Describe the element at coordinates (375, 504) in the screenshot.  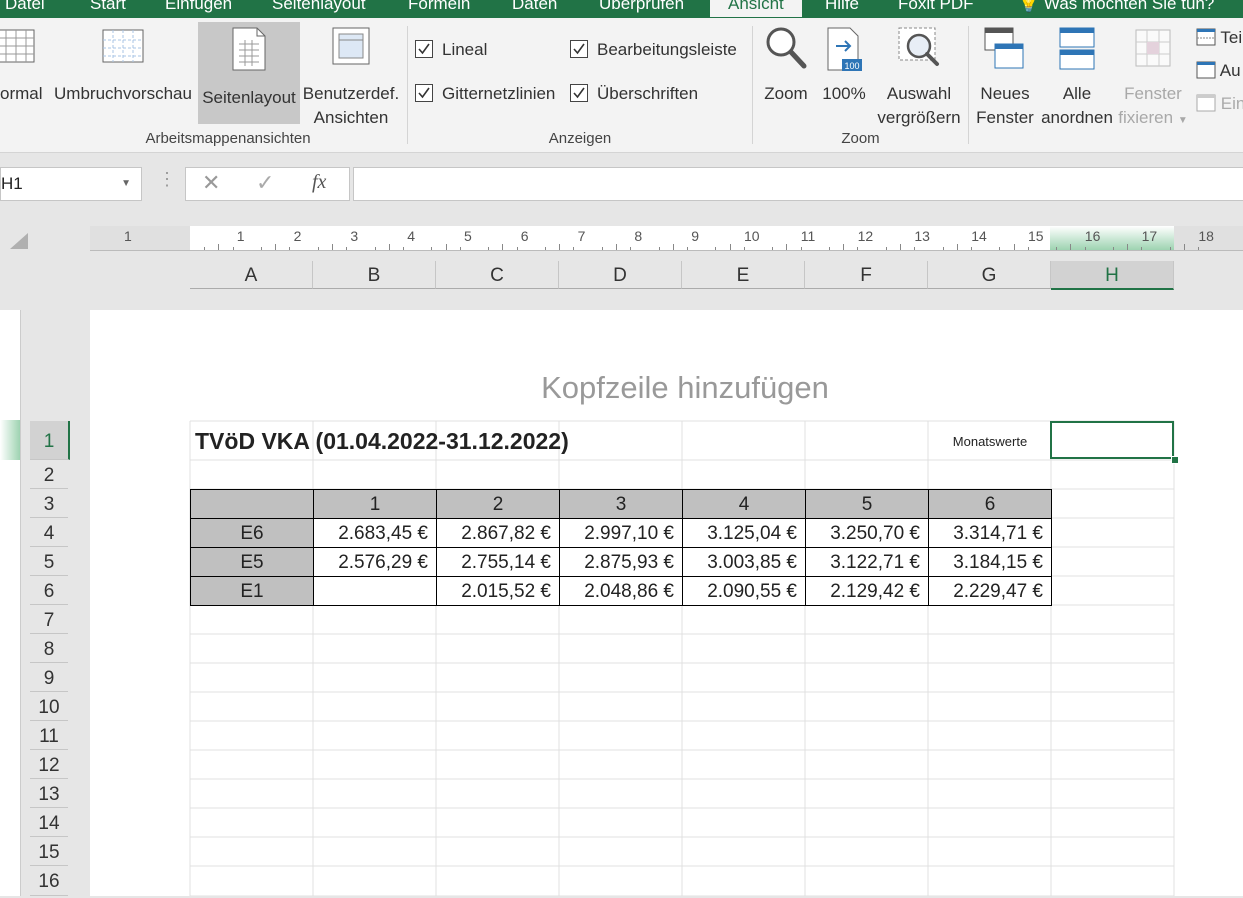
I see `table-header-cell: 1` at that location.